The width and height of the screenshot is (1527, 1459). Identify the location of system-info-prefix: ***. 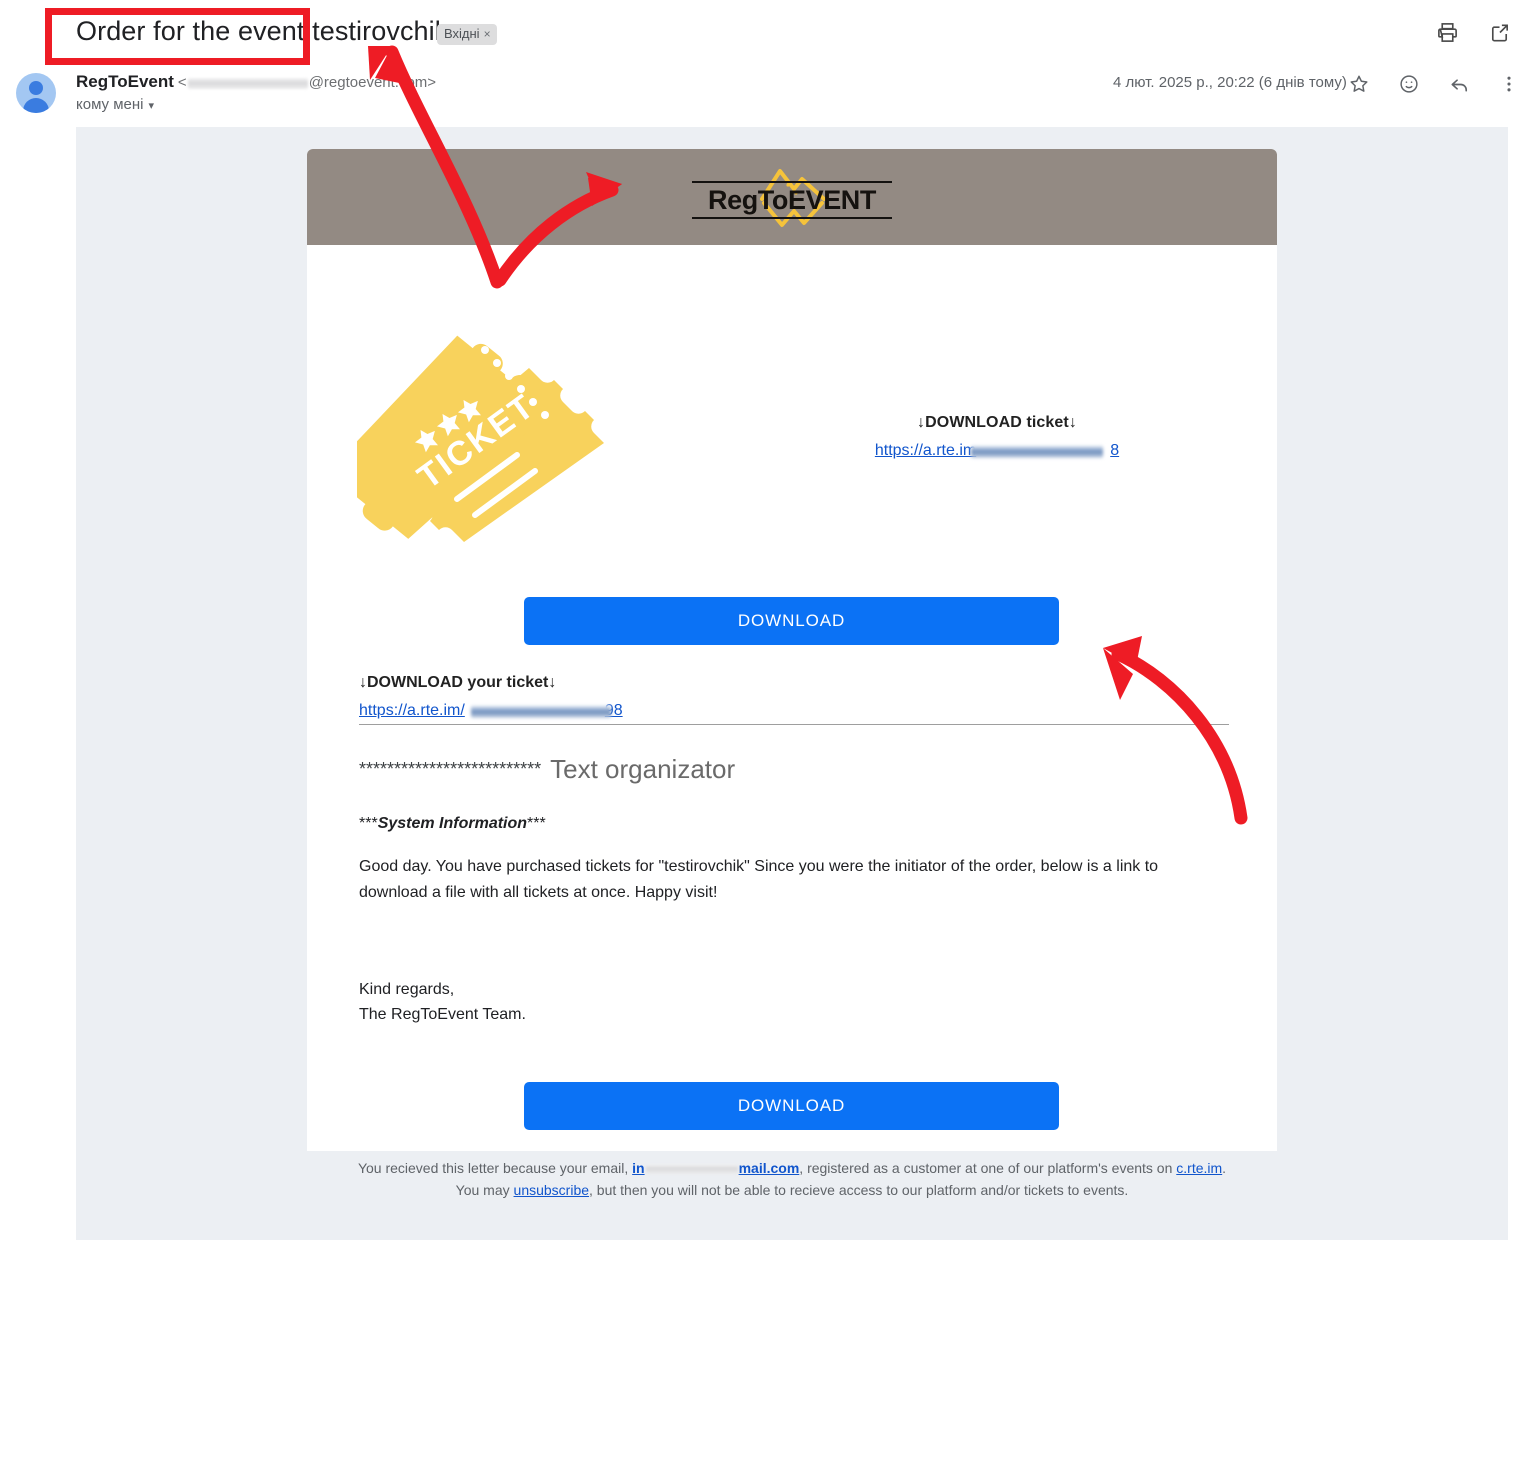
(368, 823).